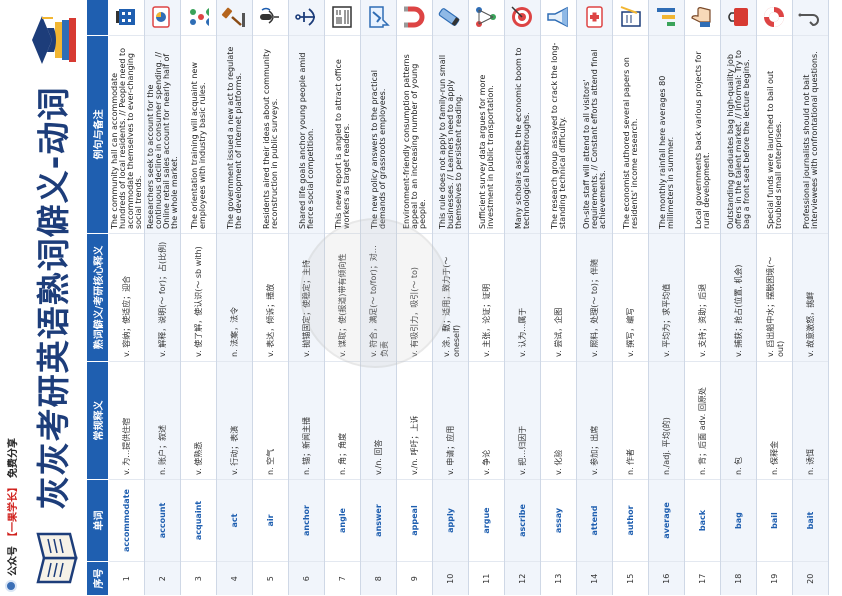 This screenshot has width=842, height=596. Describe the element at coordinates (558, 420) in the screenshot. I see `row-common-meaning: v. 化验` at that location.